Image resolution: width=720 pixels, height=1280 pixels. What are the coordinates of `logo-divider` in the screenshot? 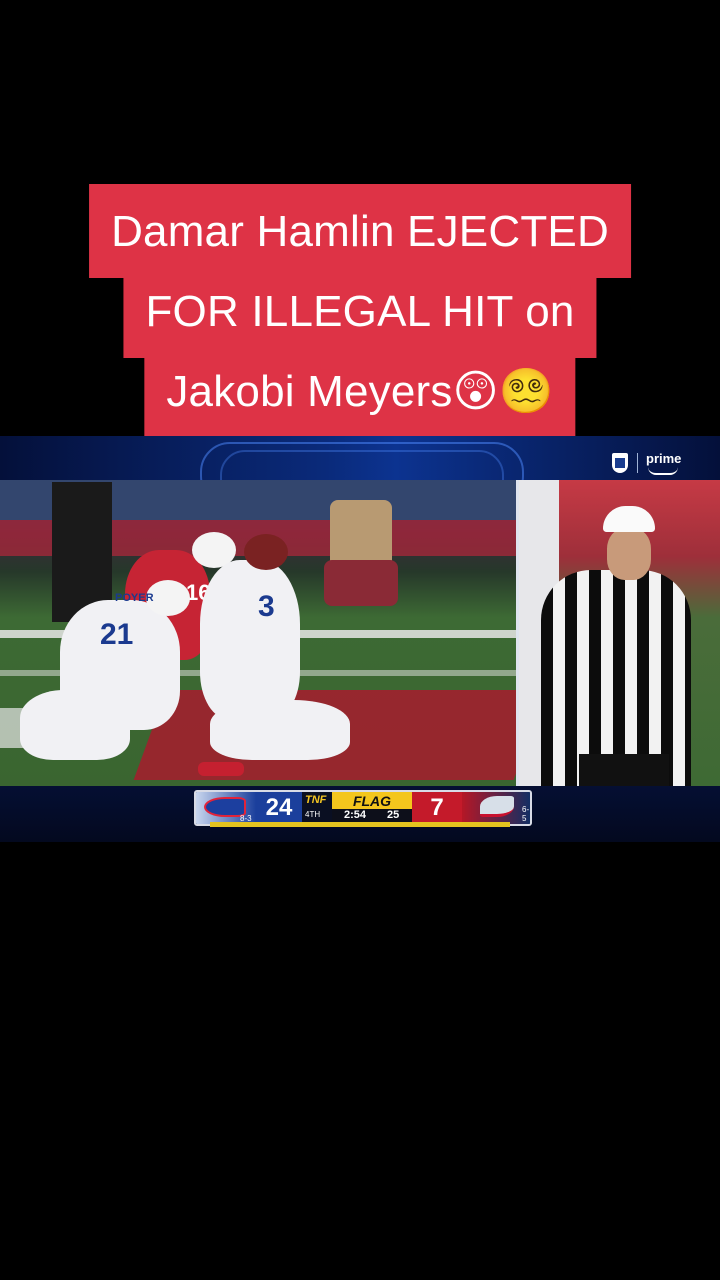 It's located at (637, 463).